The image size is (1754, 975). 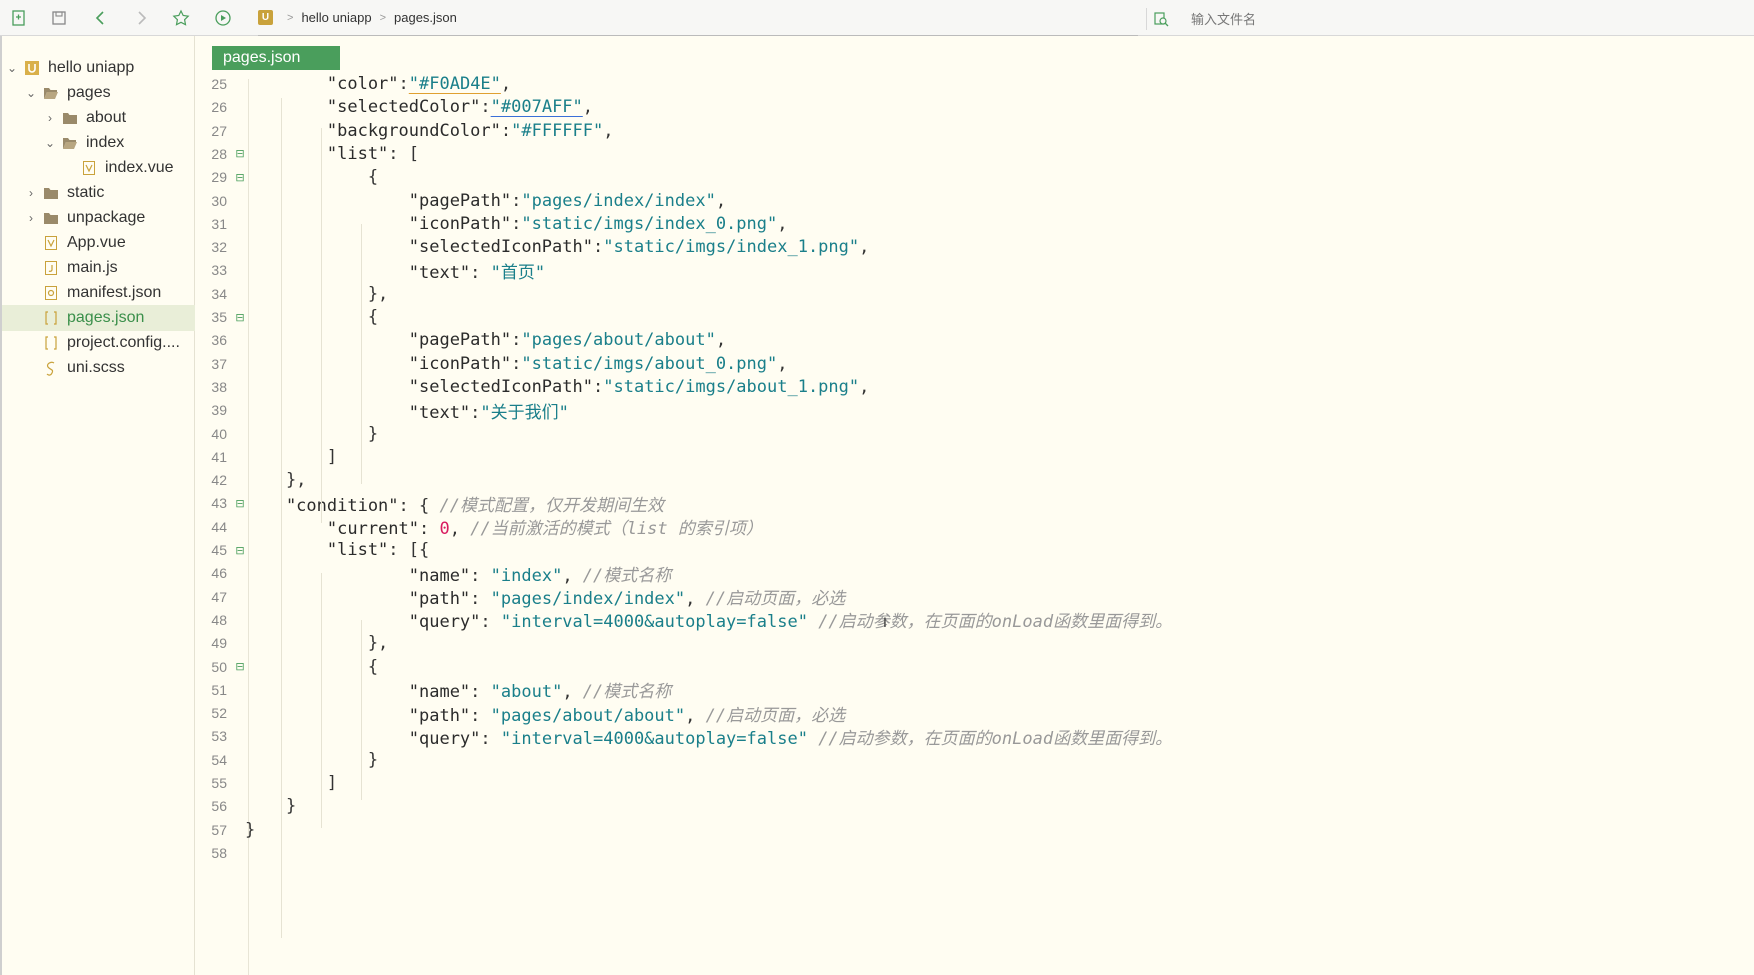 I want to click on code-line: 26 "selectedColor":"#007AFF",, so click(x=974, y=107).